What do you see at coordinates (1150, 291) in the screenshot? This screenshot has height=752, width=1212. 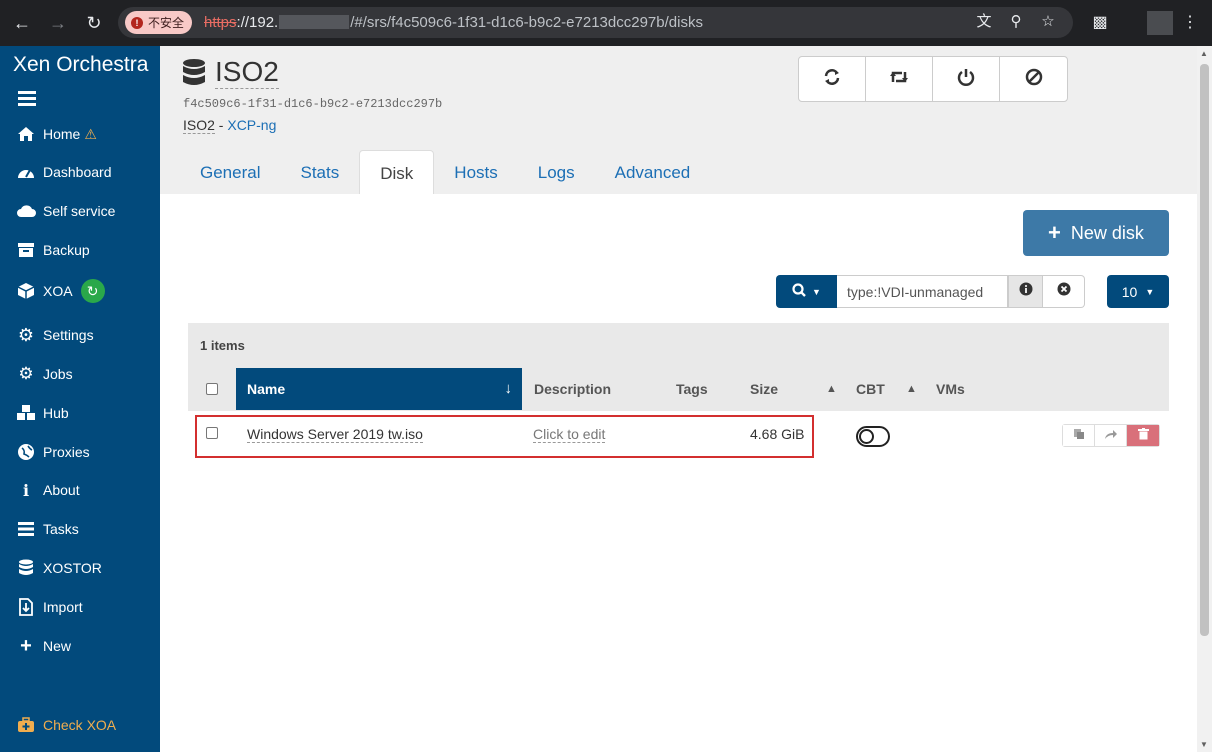 I see `caret-down-icon: ▼` at bounding box center [1150, 291].